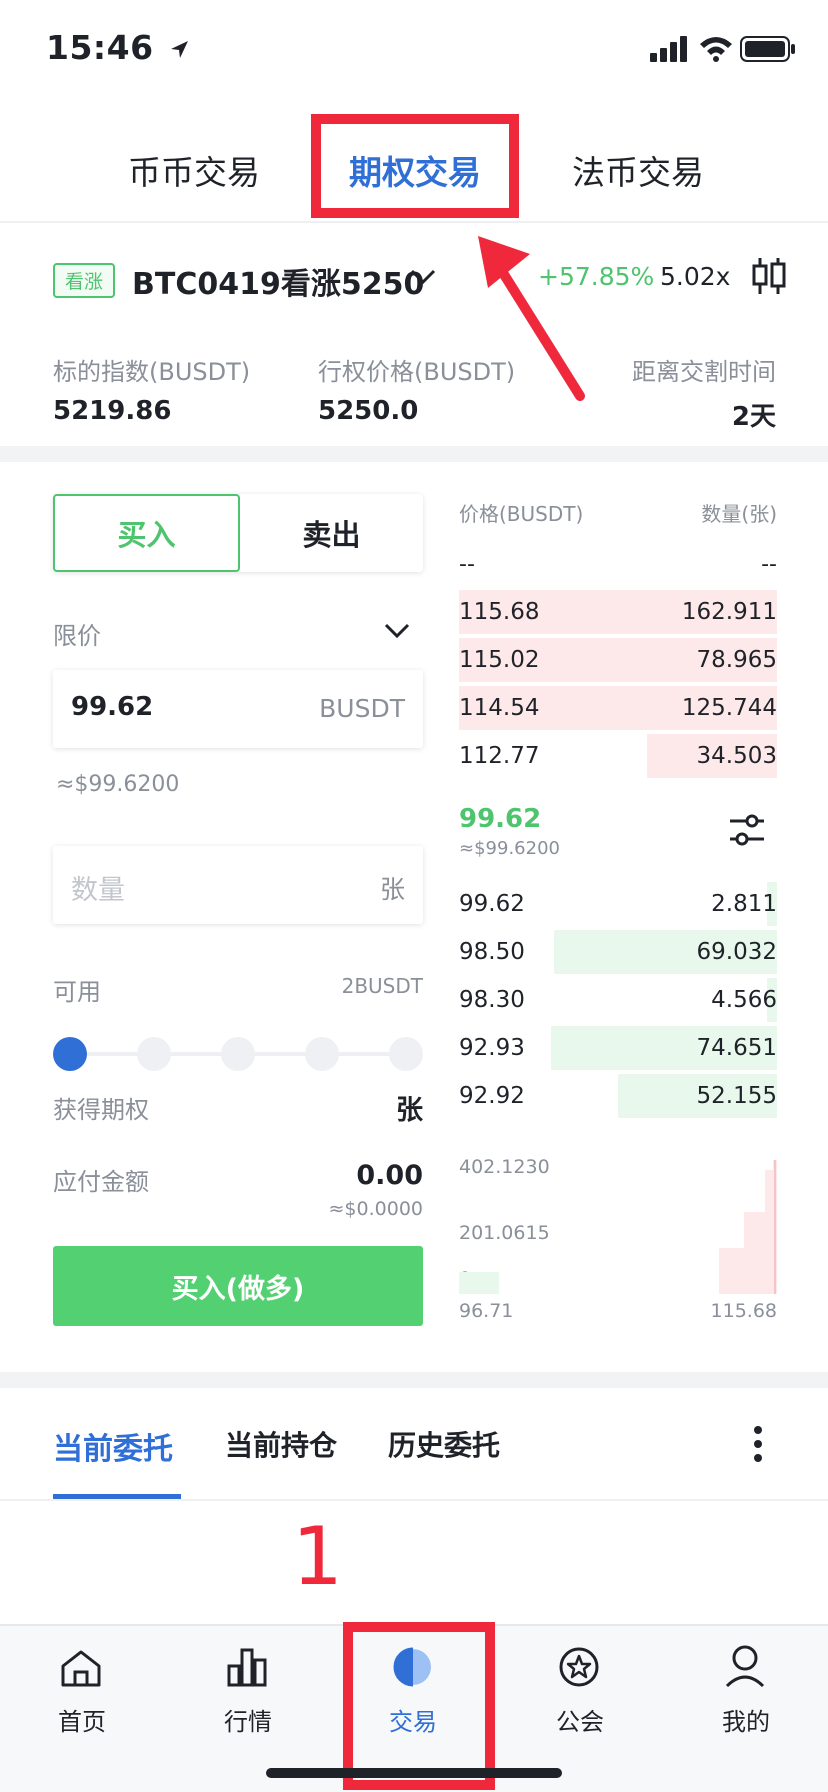 Image resolution: width=828 pixels, height=1792 pixels. I want to click on bid-price: 99.62, so click(492, 904).